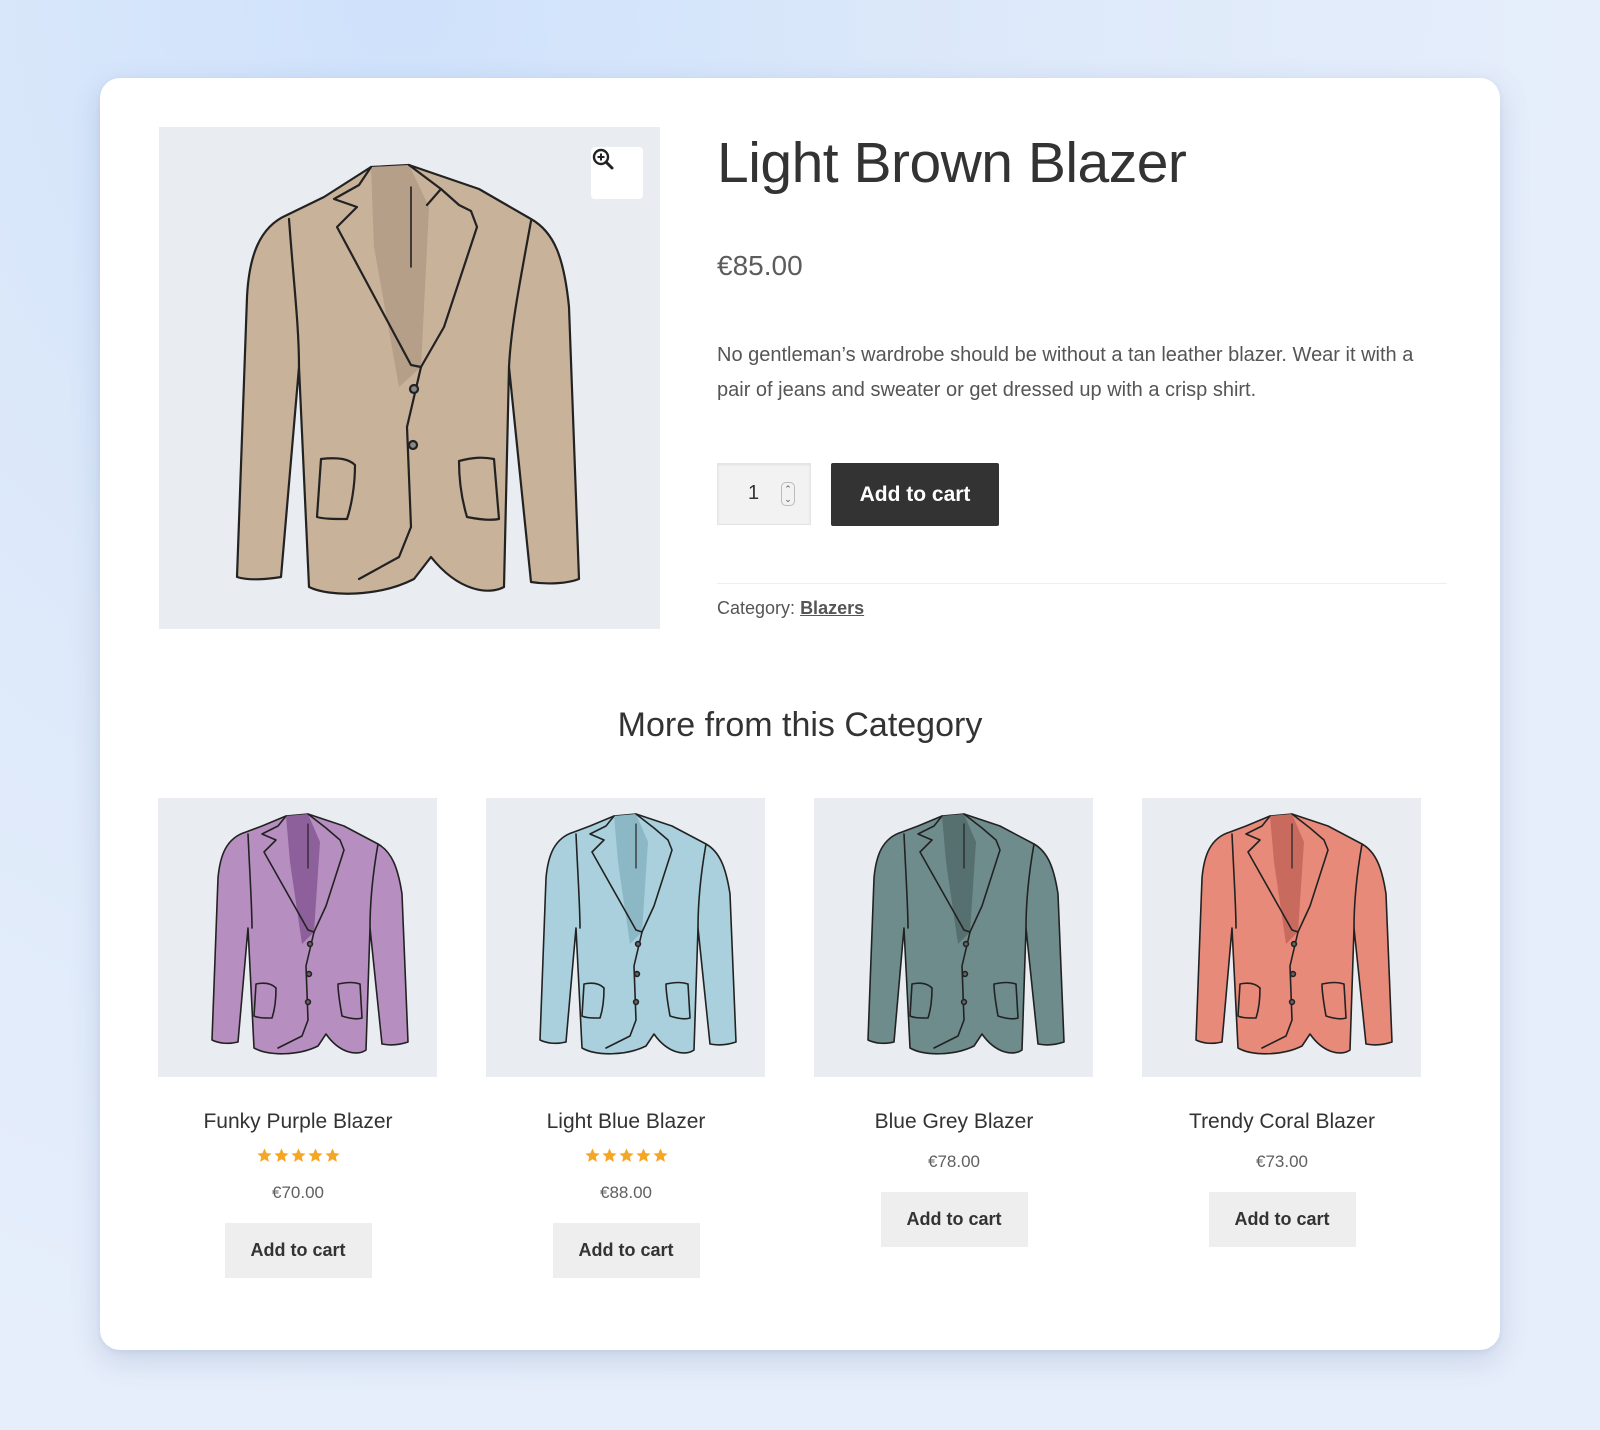 Image resolution: width=1600 pixels, height=1430 pixels. Describe the element at coordinates (626, 1192) in the screenshot. I see `product-price: €88.00` at that location.